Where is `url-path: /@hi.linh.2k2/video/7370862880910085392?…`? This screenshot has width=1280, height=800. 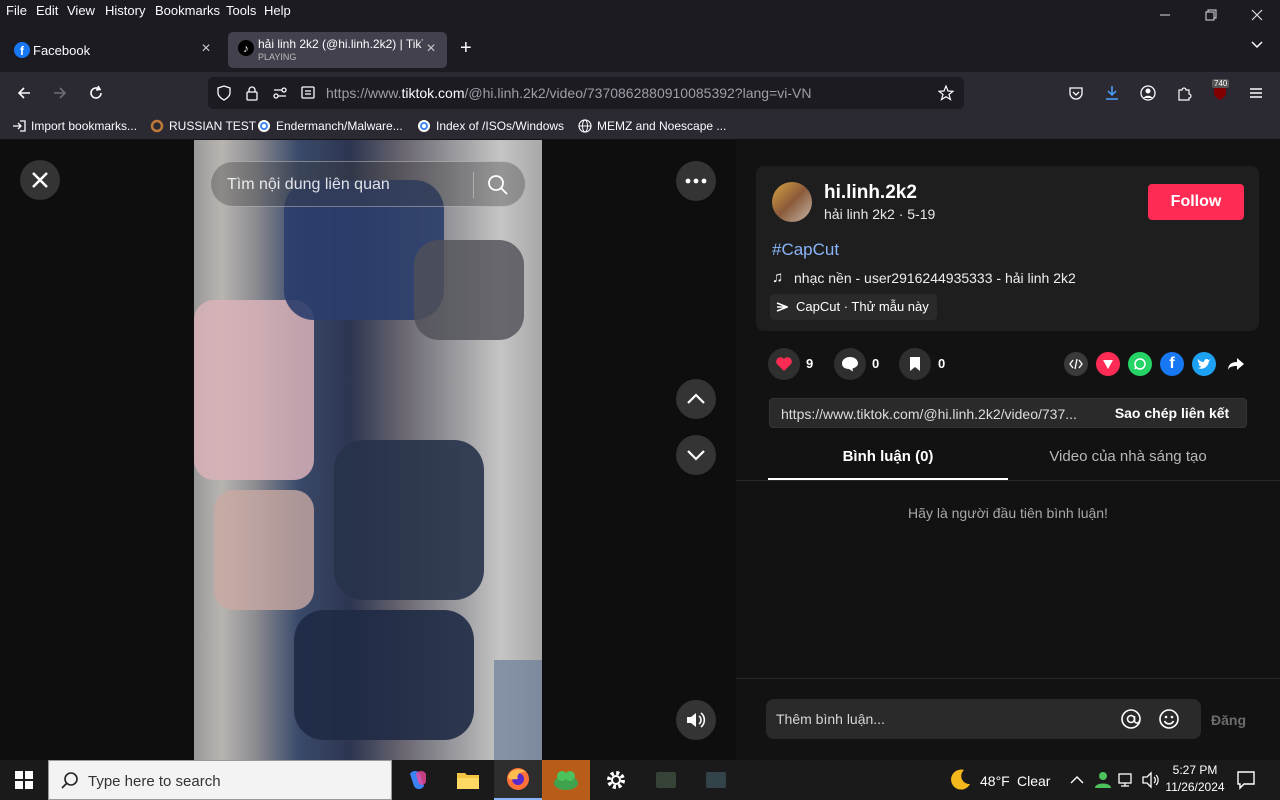 url-path: /@hi.linh.2k2/video/7370862880910085392?… is located at coordinates (638, 93).